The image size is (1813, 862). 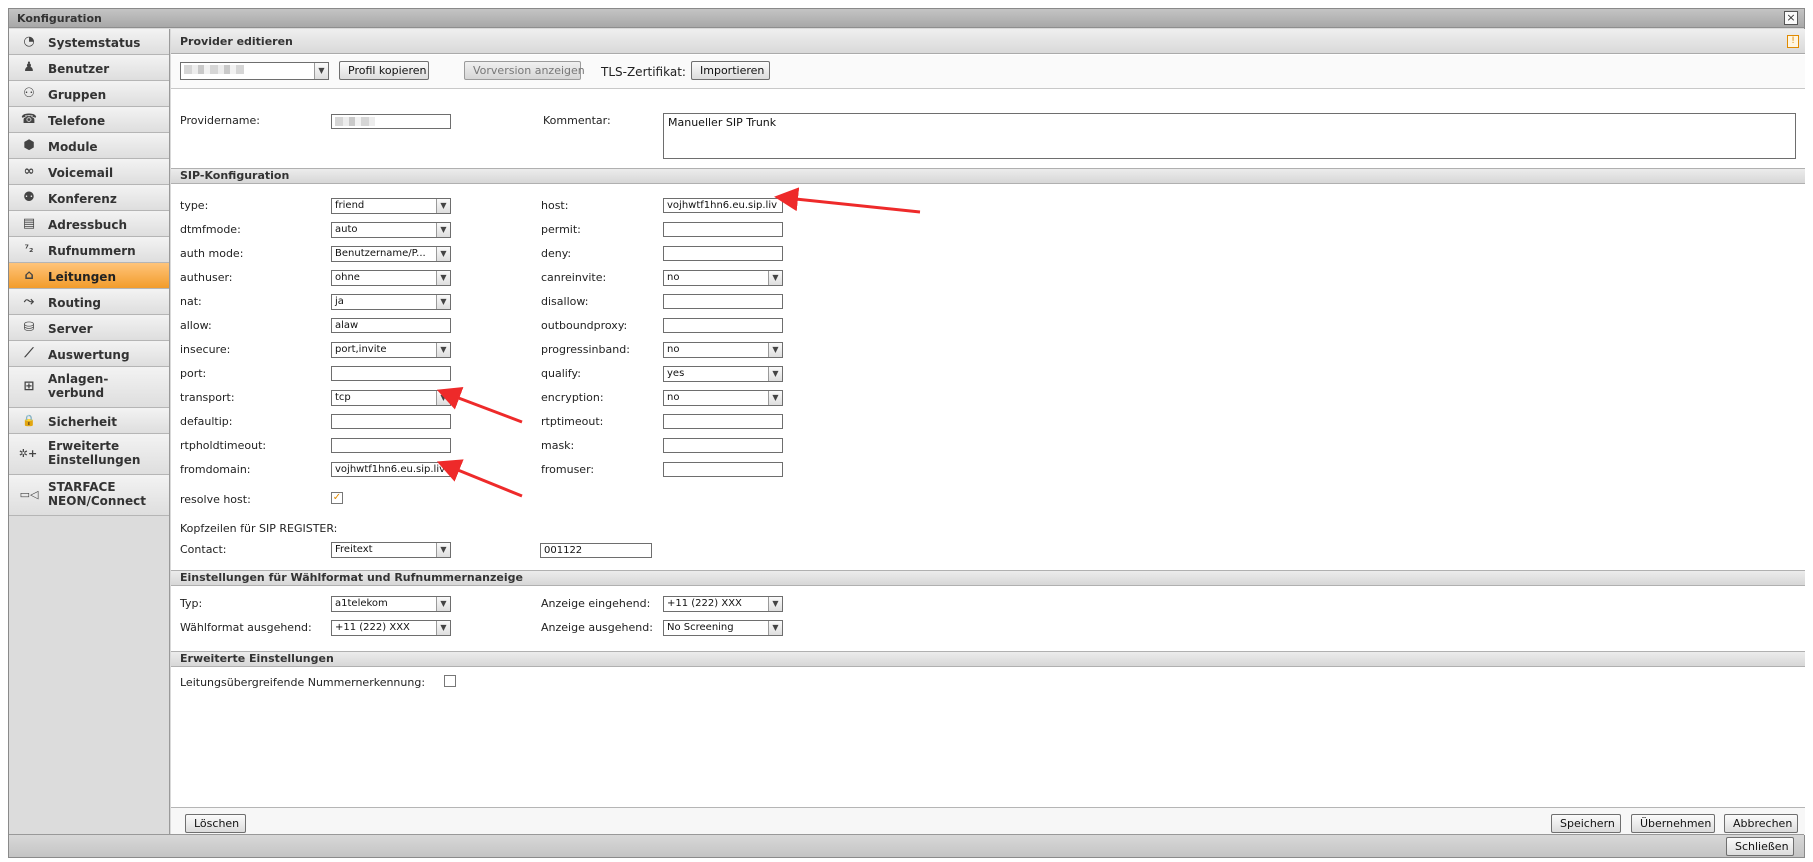 What do you see at coordinates (723, 604) in the screenshot?
I see `incoming-display-select: +11 (222) XXX ▼` at bounding box center [723, 604].